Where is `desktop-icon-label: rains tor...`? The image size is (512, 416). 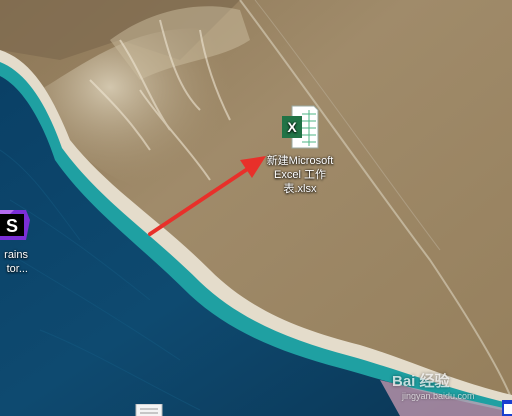
desktop-icon-label: rains tor... is located at coordinates (16, 262).